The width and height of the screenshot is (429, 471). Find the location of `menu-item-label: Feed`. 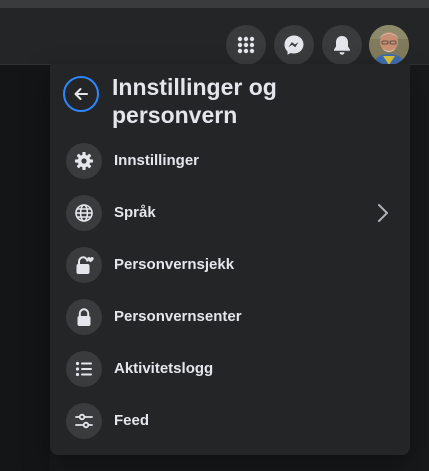

menu-item-label: Feed is located at coordinates (132, 420).